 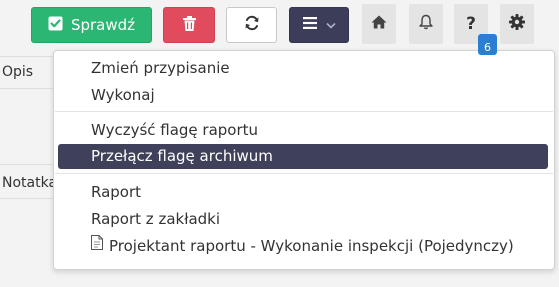 What do you see at coordinates (30, 183) in the screenshot?
I see `notatka-label: Notatka` at bounding box center [30, 183].